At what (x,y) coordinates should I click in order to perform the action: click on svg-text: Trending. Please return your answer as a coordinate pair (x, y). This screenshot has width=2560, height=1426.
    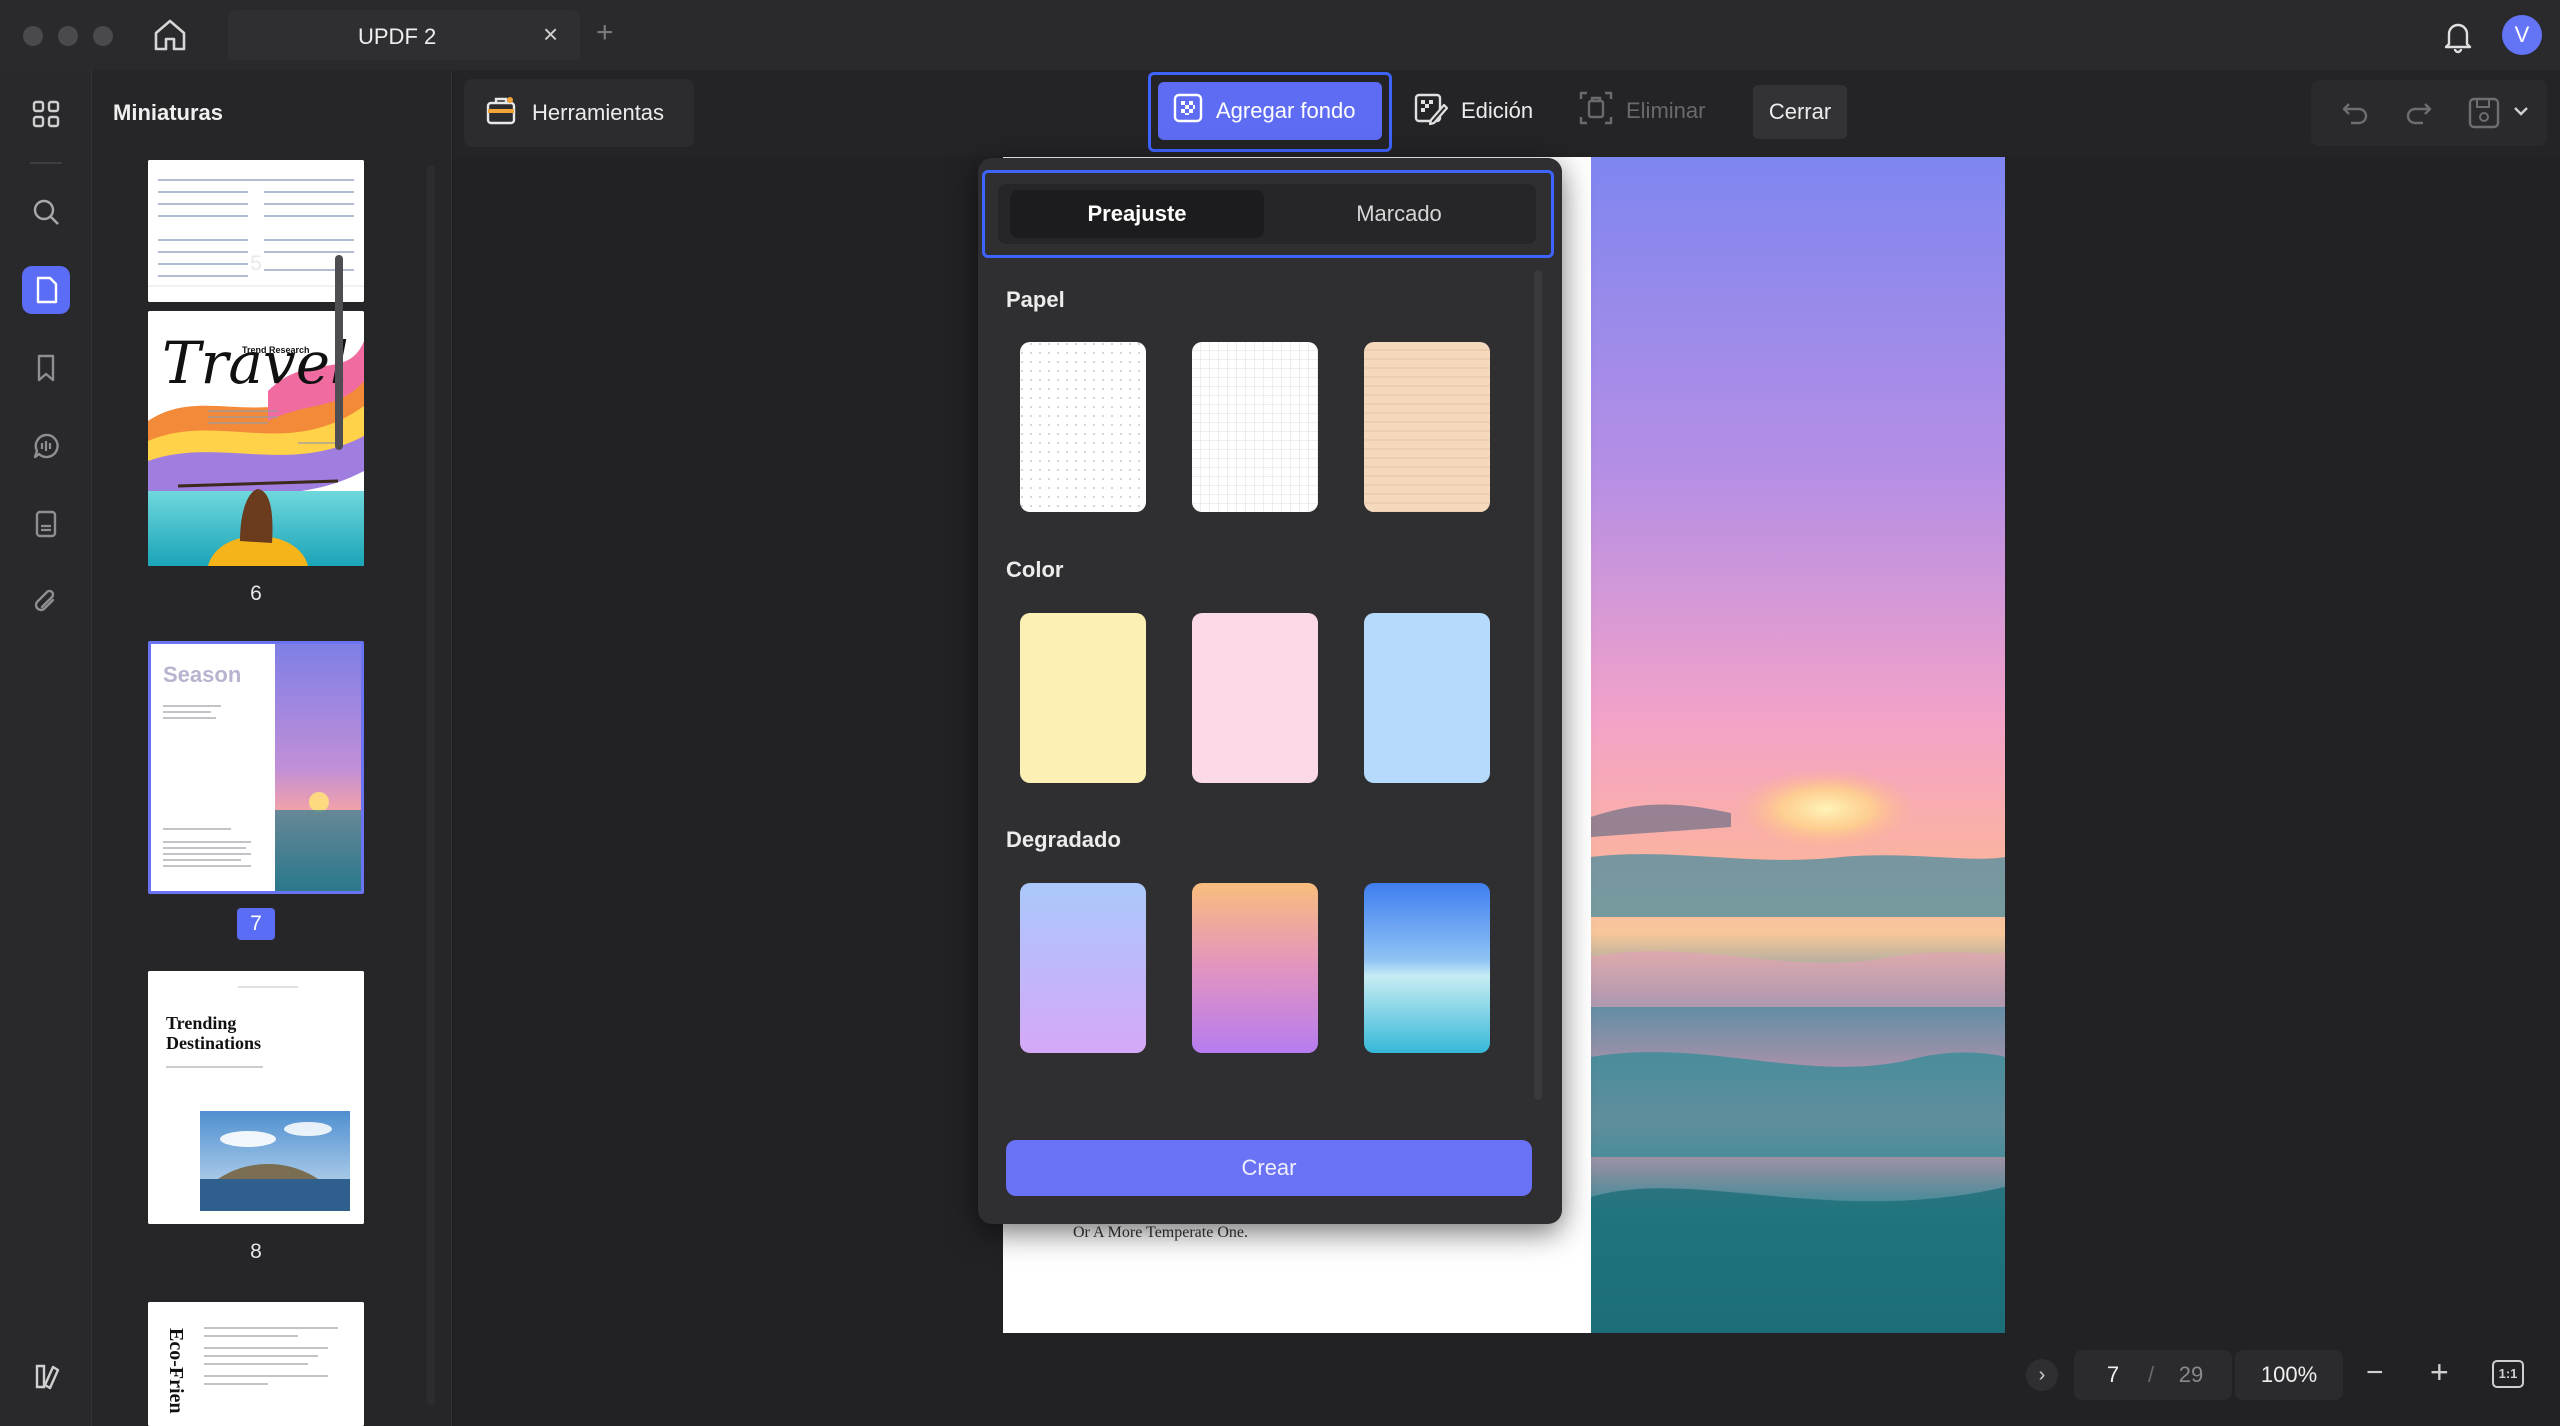
    Looking at the image, I should click on (201, 1023).